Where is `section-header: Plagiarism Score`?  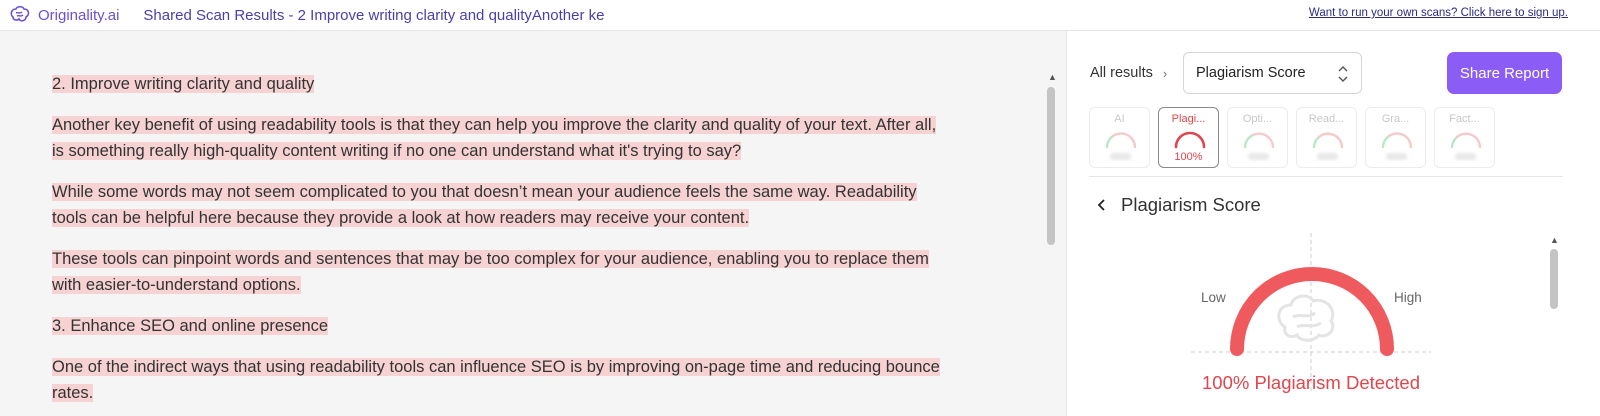 section-header: Plagiarism Score is located at coordinates (1178, 205).